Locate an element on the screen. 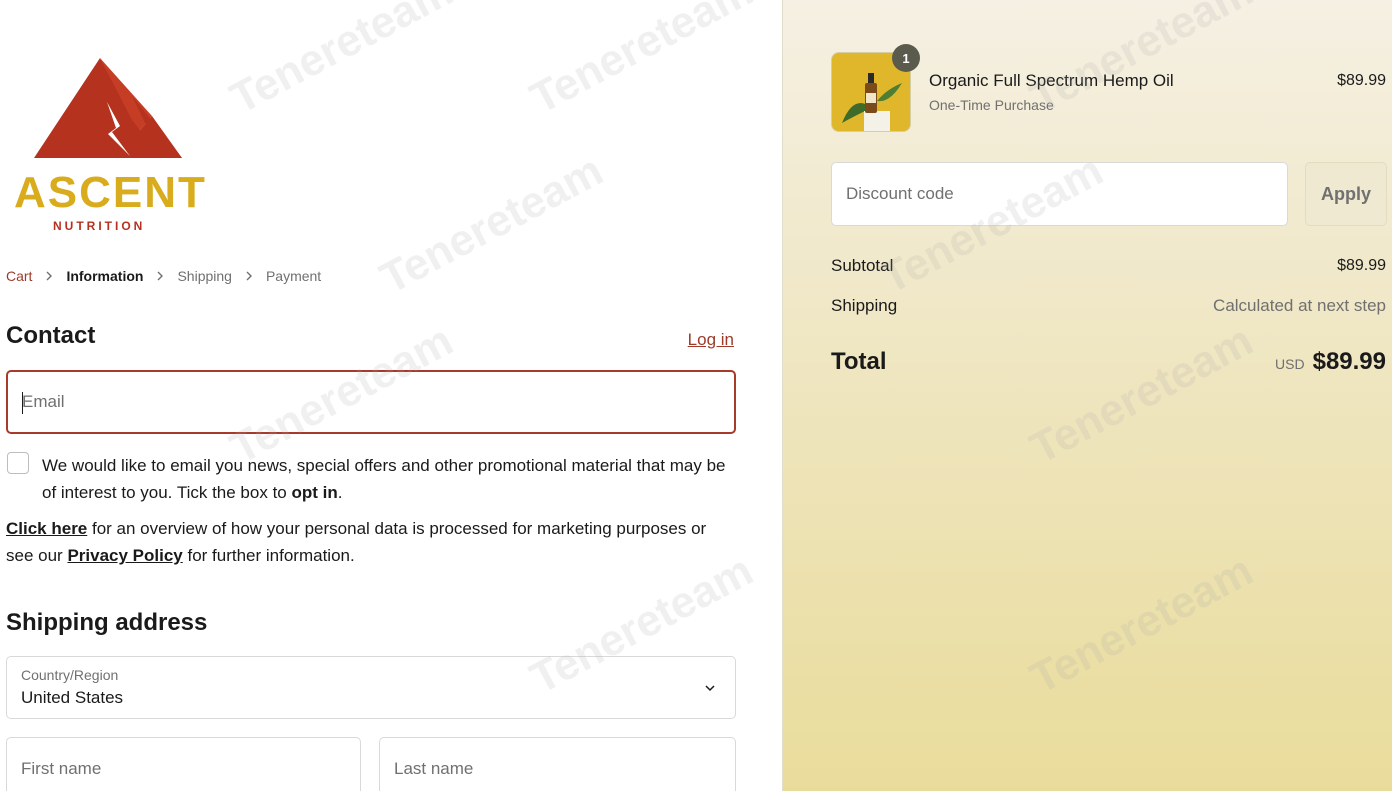 The width and height of the screenshot is (1392, 791). discount-field-wrapper is located at coordinates (1059, 194).